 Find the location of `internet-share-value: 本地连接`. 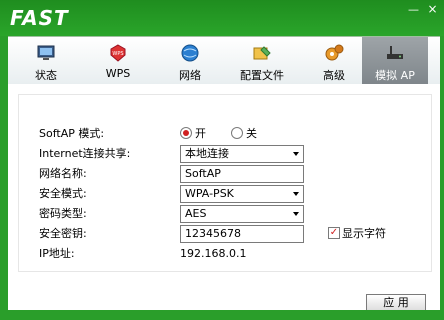

internet-share-value: 本地连接 is located at coordinates (207, 153).